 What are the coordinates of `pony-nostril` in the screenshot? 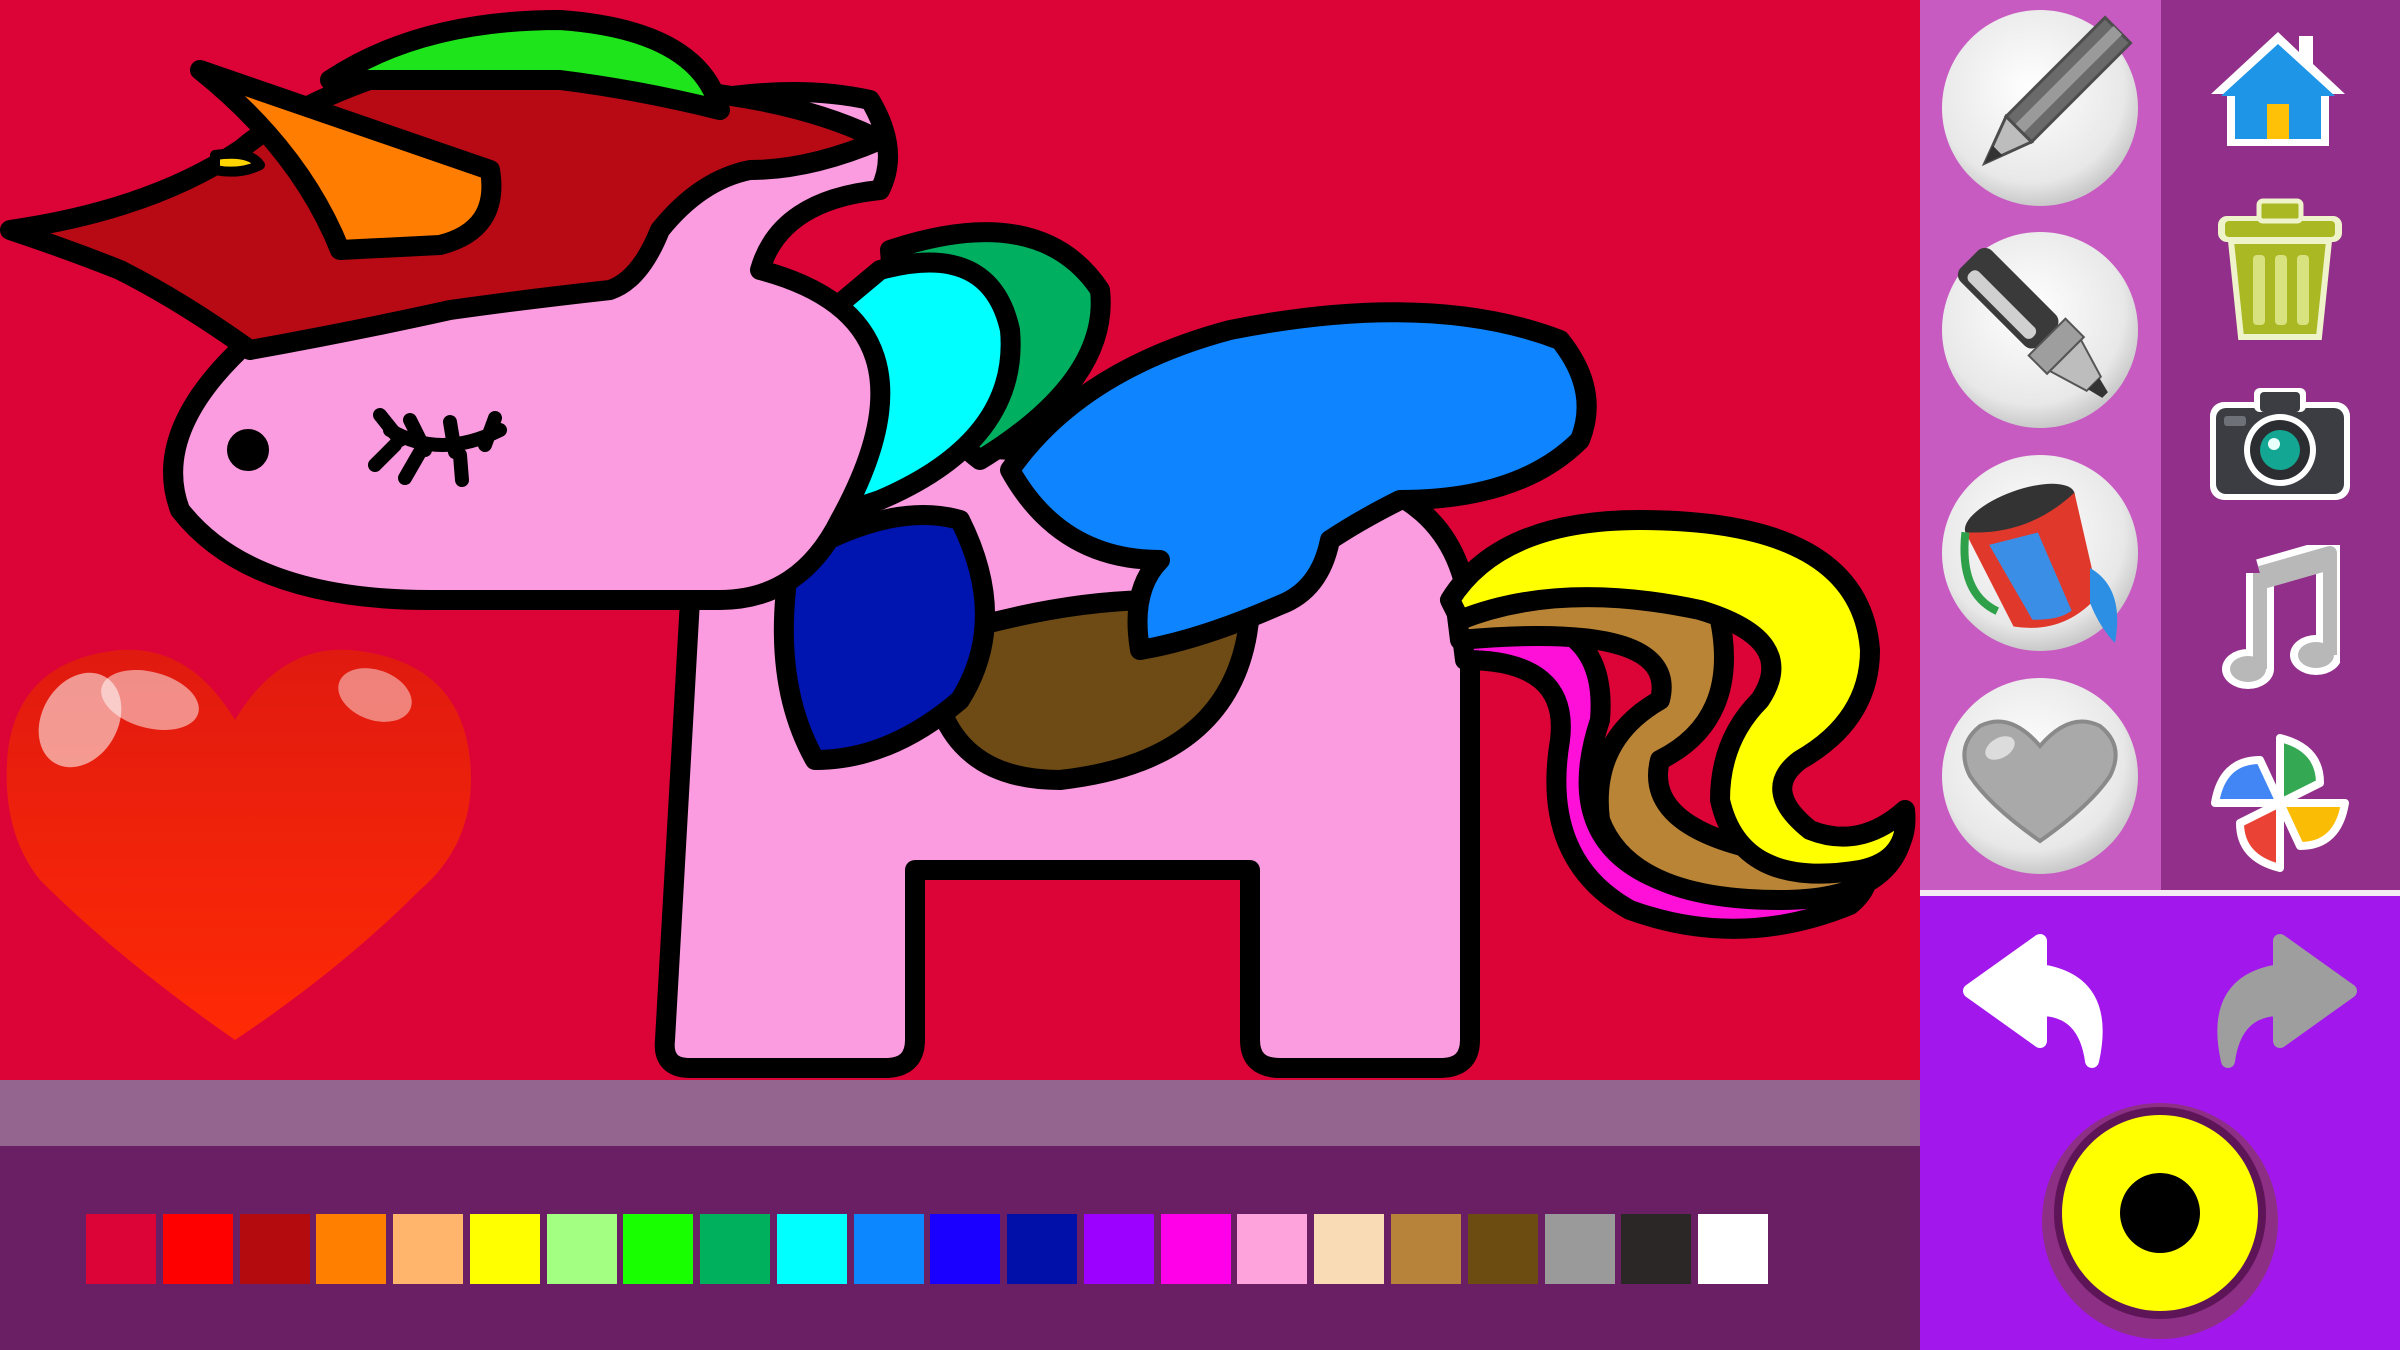 It's located at (248, 450).